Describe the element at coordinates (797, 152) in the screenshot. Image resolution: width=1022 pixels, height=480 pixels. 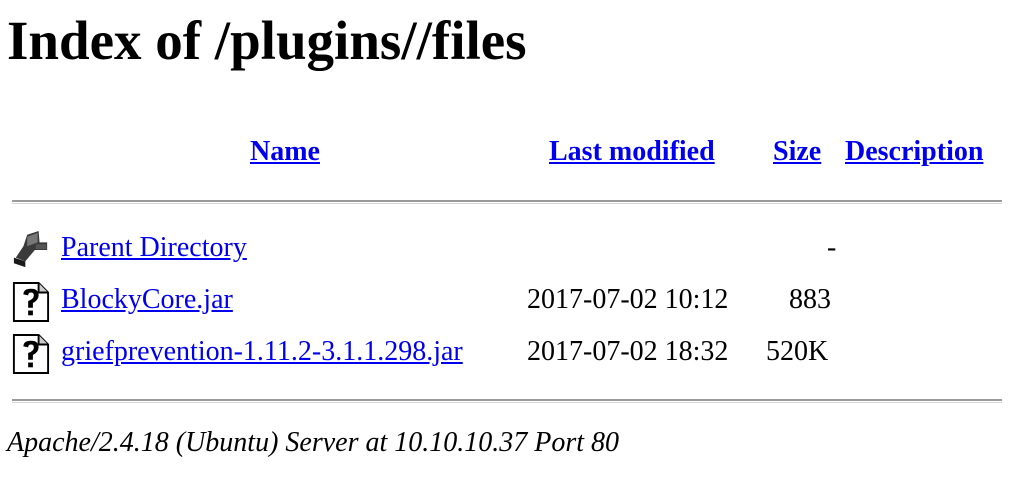
I see `sort-by-size-link: Size` at that location.